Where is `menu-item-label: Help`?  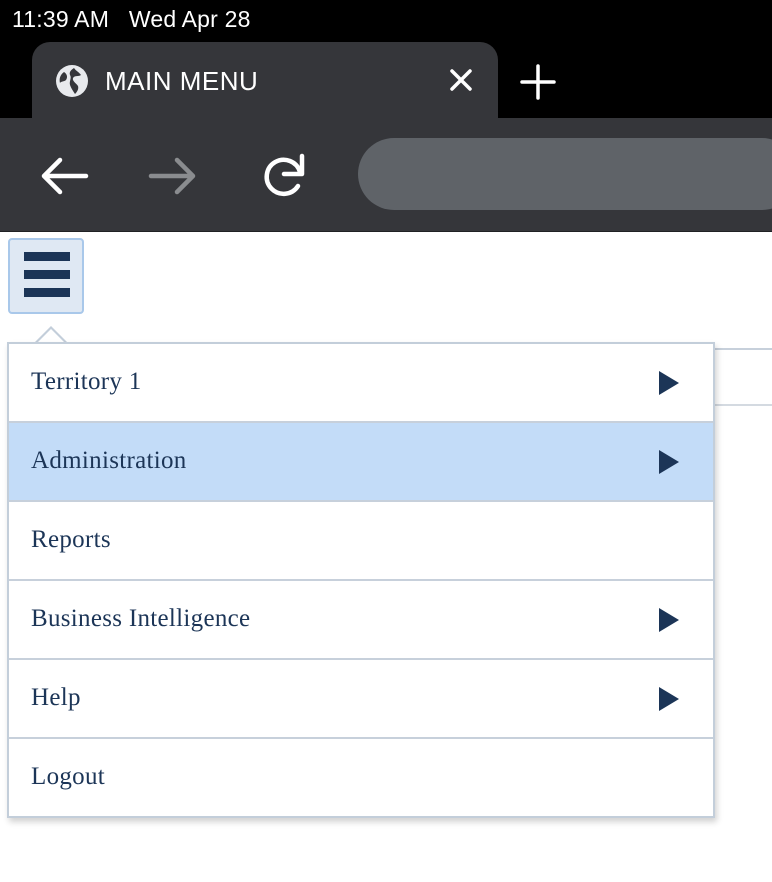 menu-item-label: Help is located at coordinates (56, 697).